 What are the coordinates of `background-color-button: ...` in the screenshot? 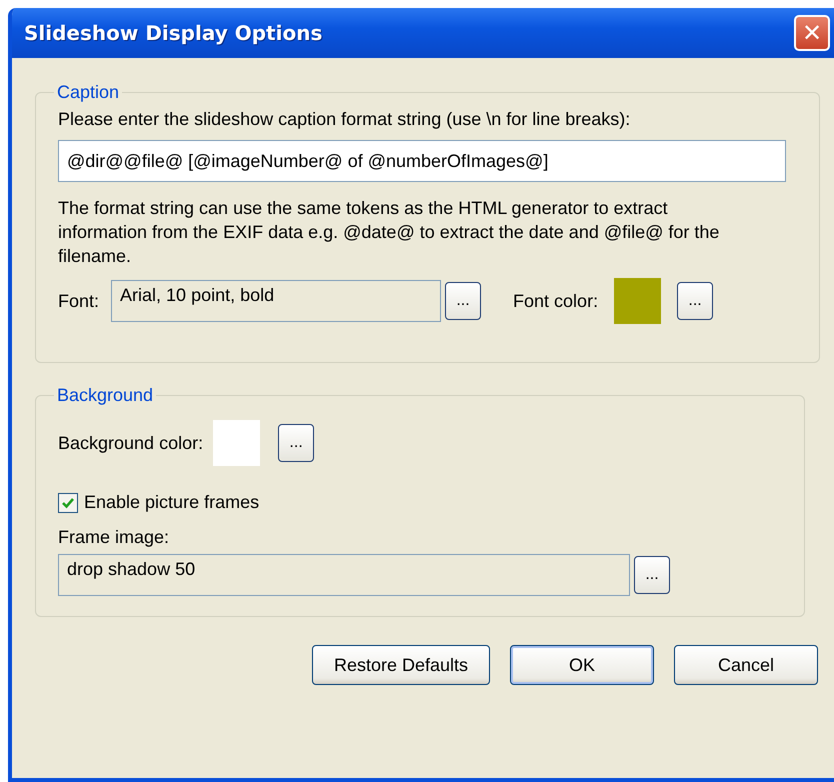 It's located at (296, 443).